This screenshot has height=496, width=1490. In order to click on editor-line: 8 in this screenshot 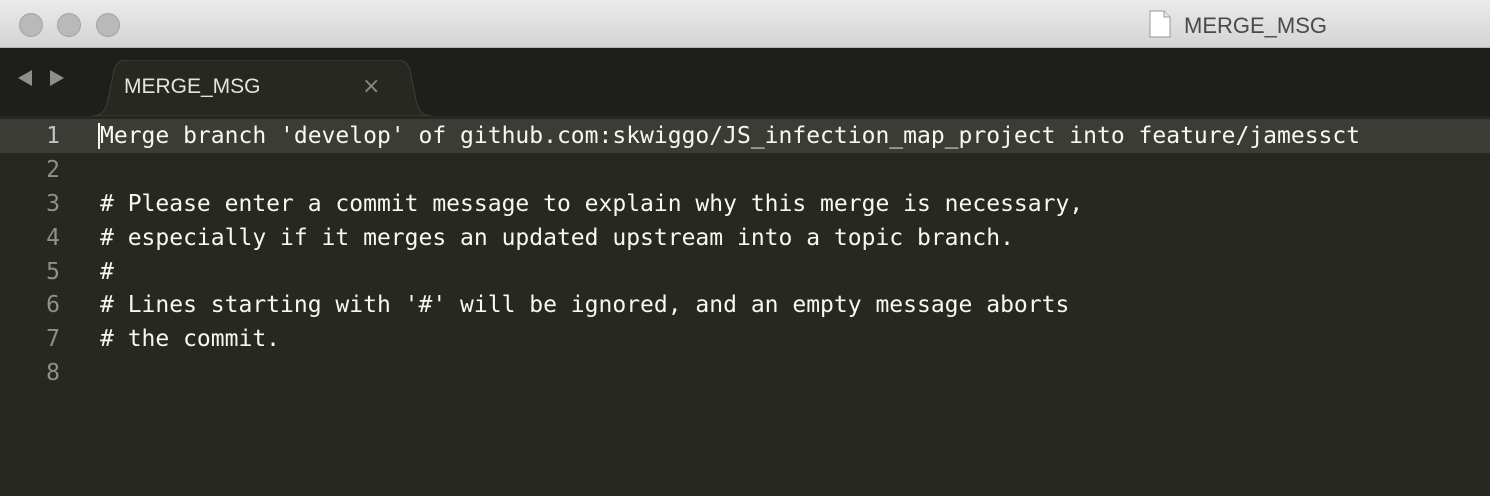, I will do `click(745, 373)`.